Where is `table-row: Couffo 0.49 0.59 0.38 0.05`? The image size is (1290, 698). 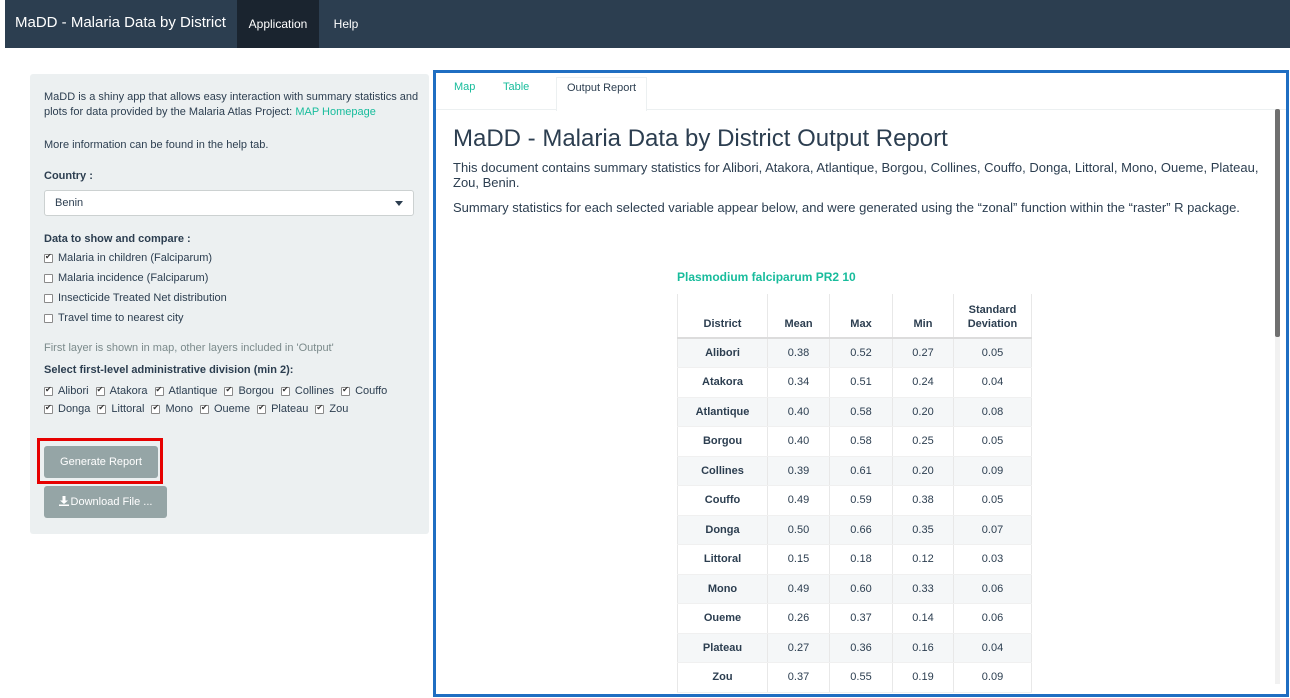
table-row: Couffo 0.49 0.59 0.38 0.05 is located at coordinates (854, 500).